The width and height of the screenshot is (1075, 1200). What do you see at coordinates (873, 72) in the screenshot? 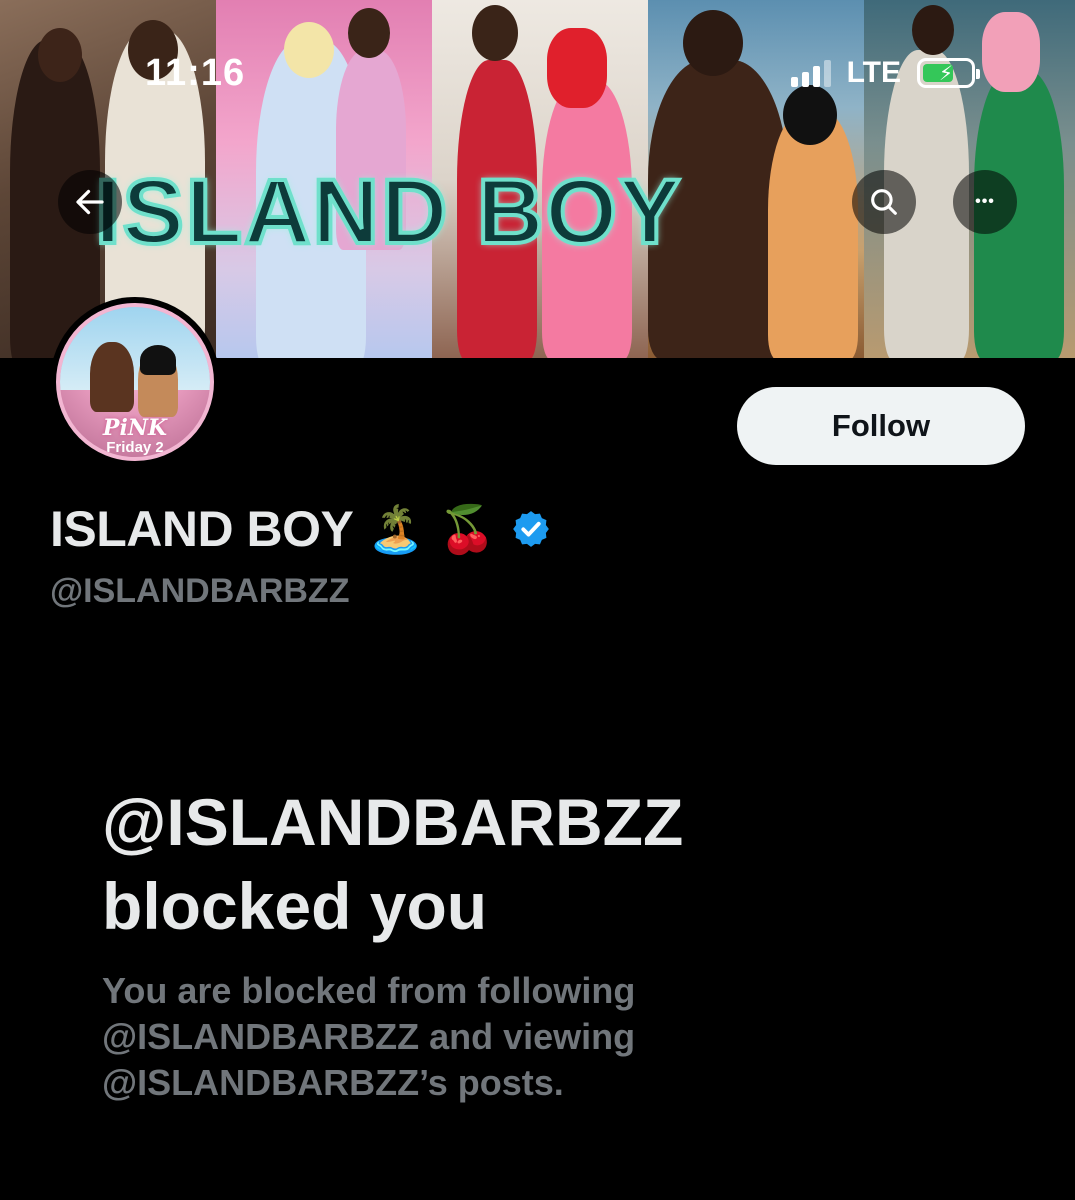
I see `network-type-label: LTE` at bounding box center [873, 72].